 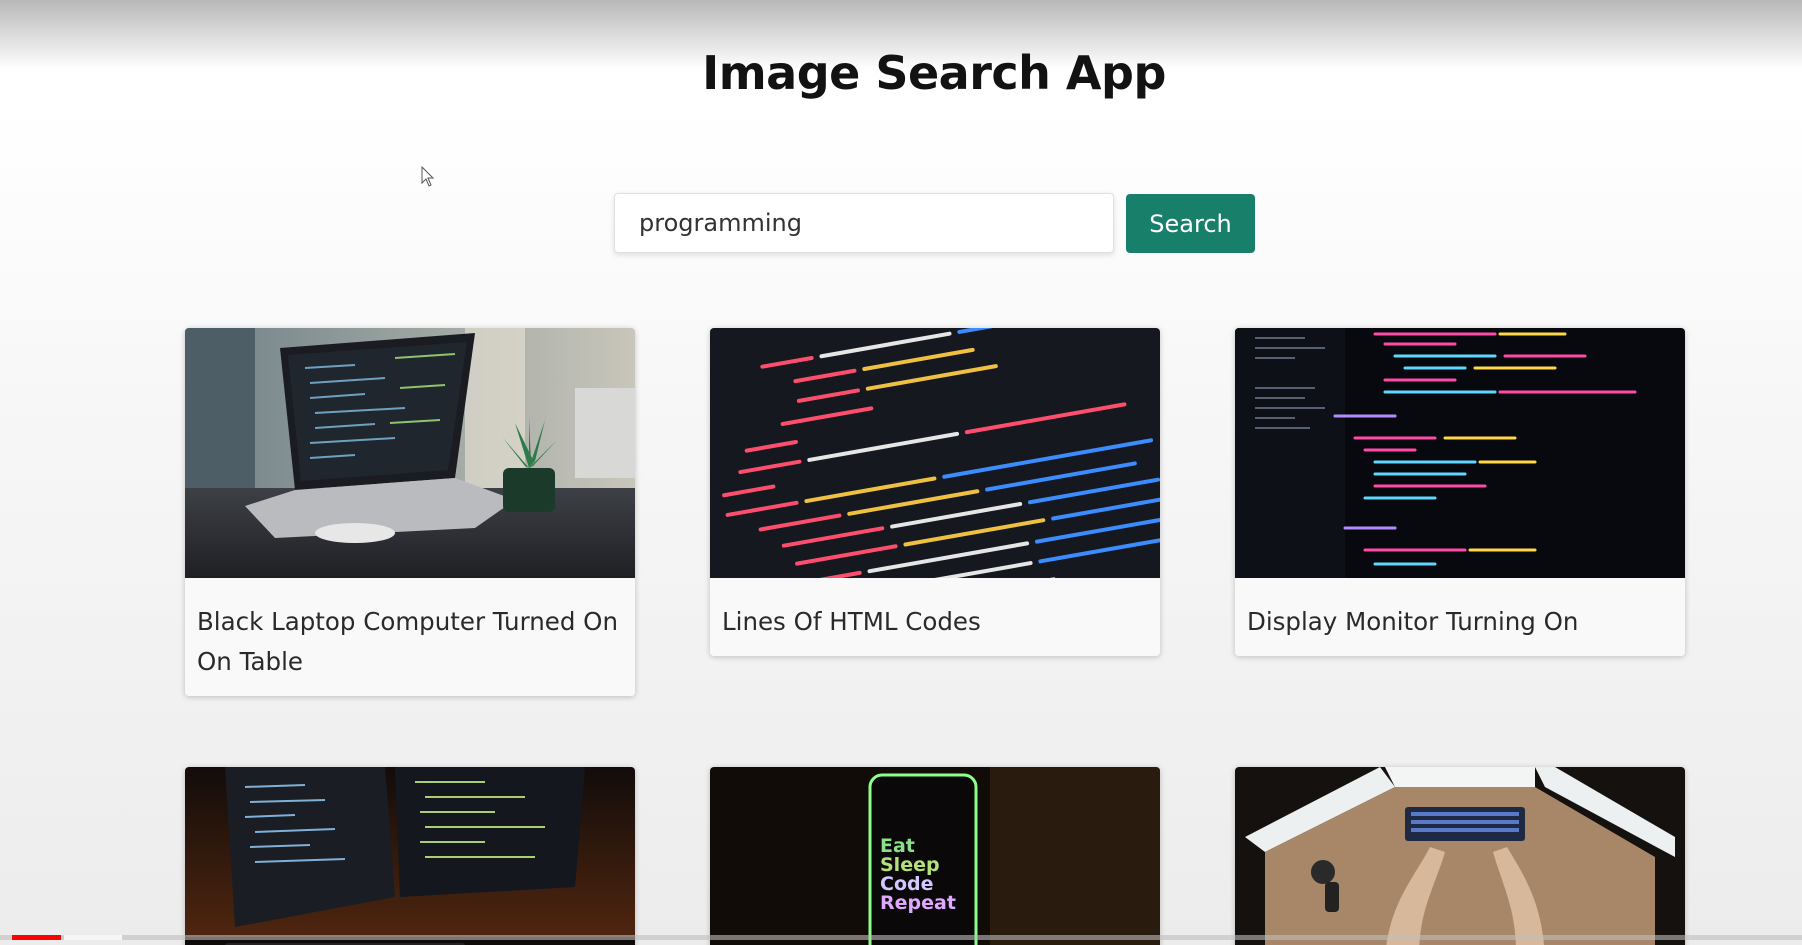 I want to click on result-caption: Lines Of HTML Codes, so click(x=935, y=617).